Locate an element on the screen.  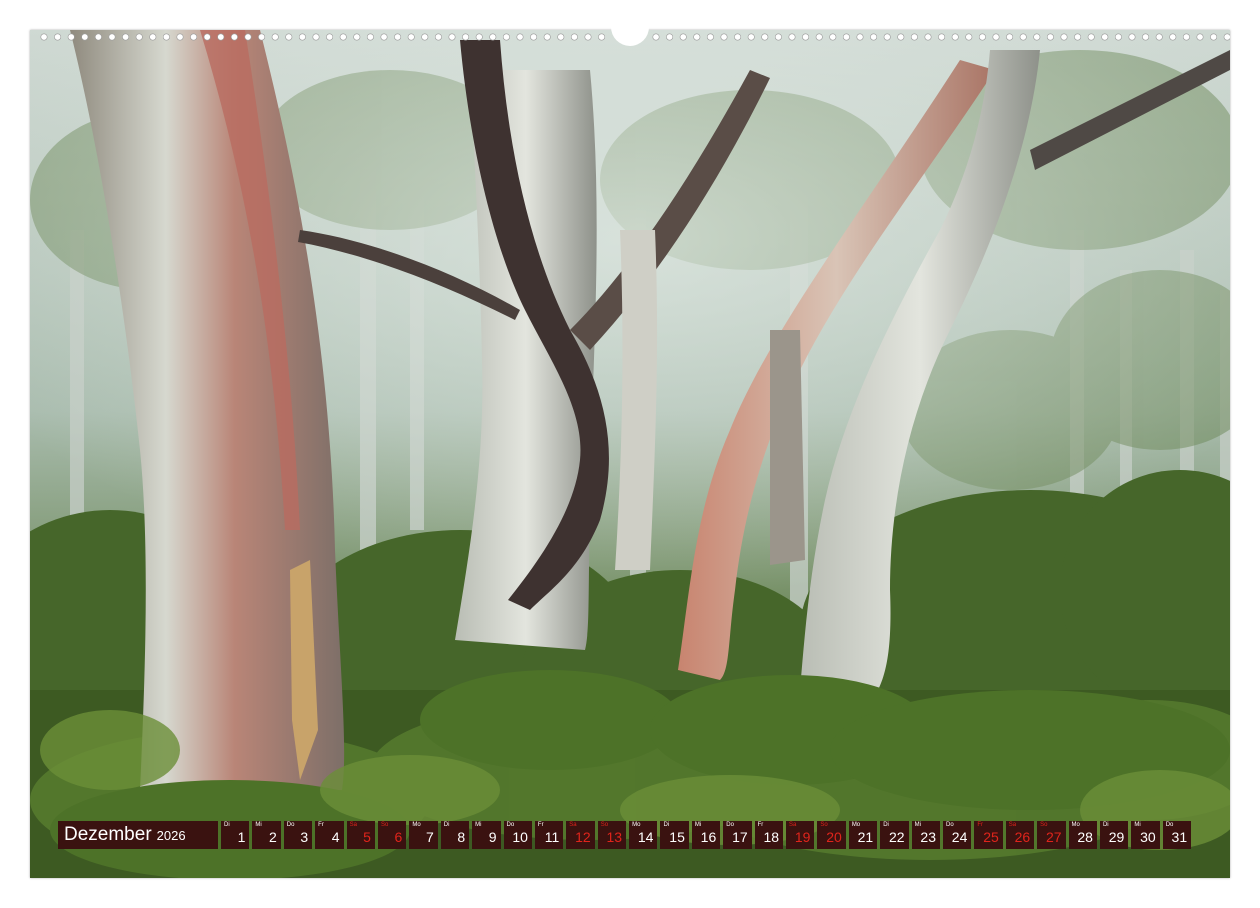
day-cell: So 13 is located at coordinates (612, 835).